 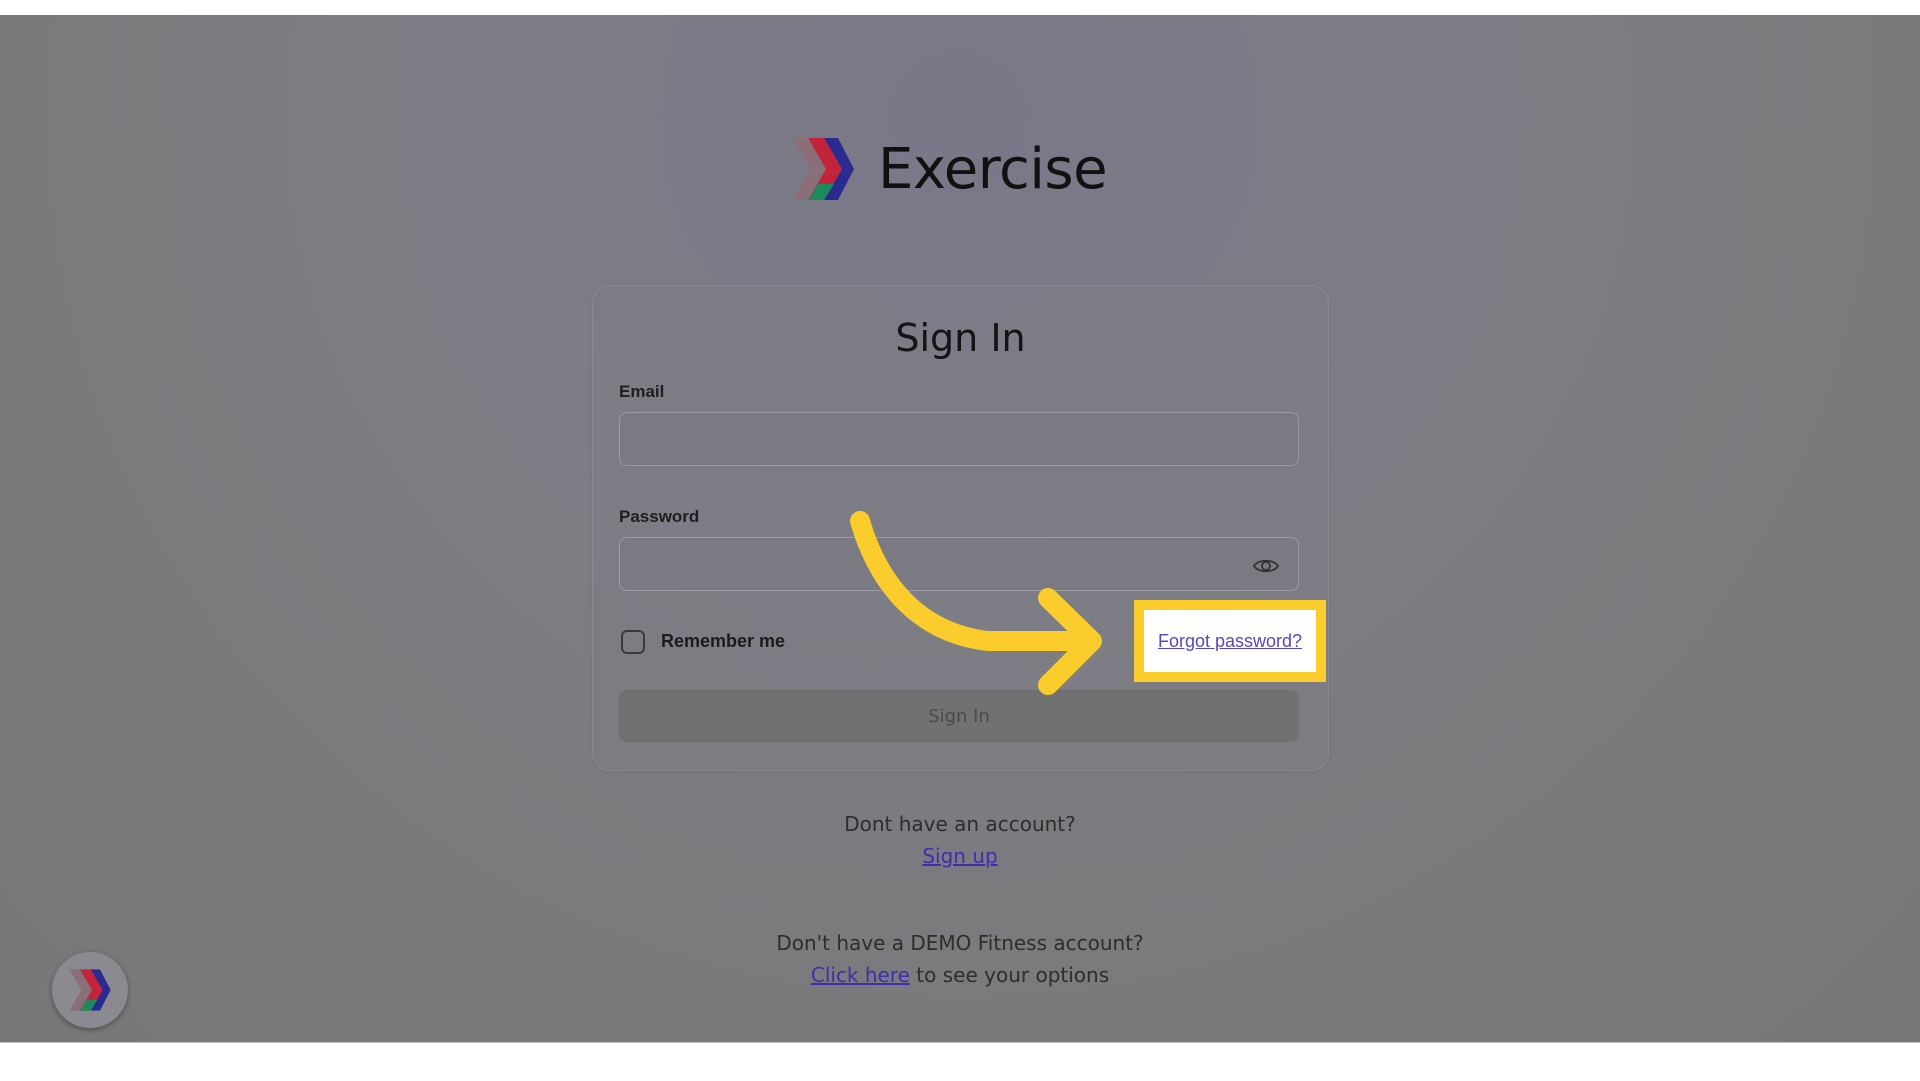 What do you see at coordinates (960, 943) in the screenshot?
I see `demo-prompt: Don't have a DEMO Fitness account?` at bounding box center [960, 943].